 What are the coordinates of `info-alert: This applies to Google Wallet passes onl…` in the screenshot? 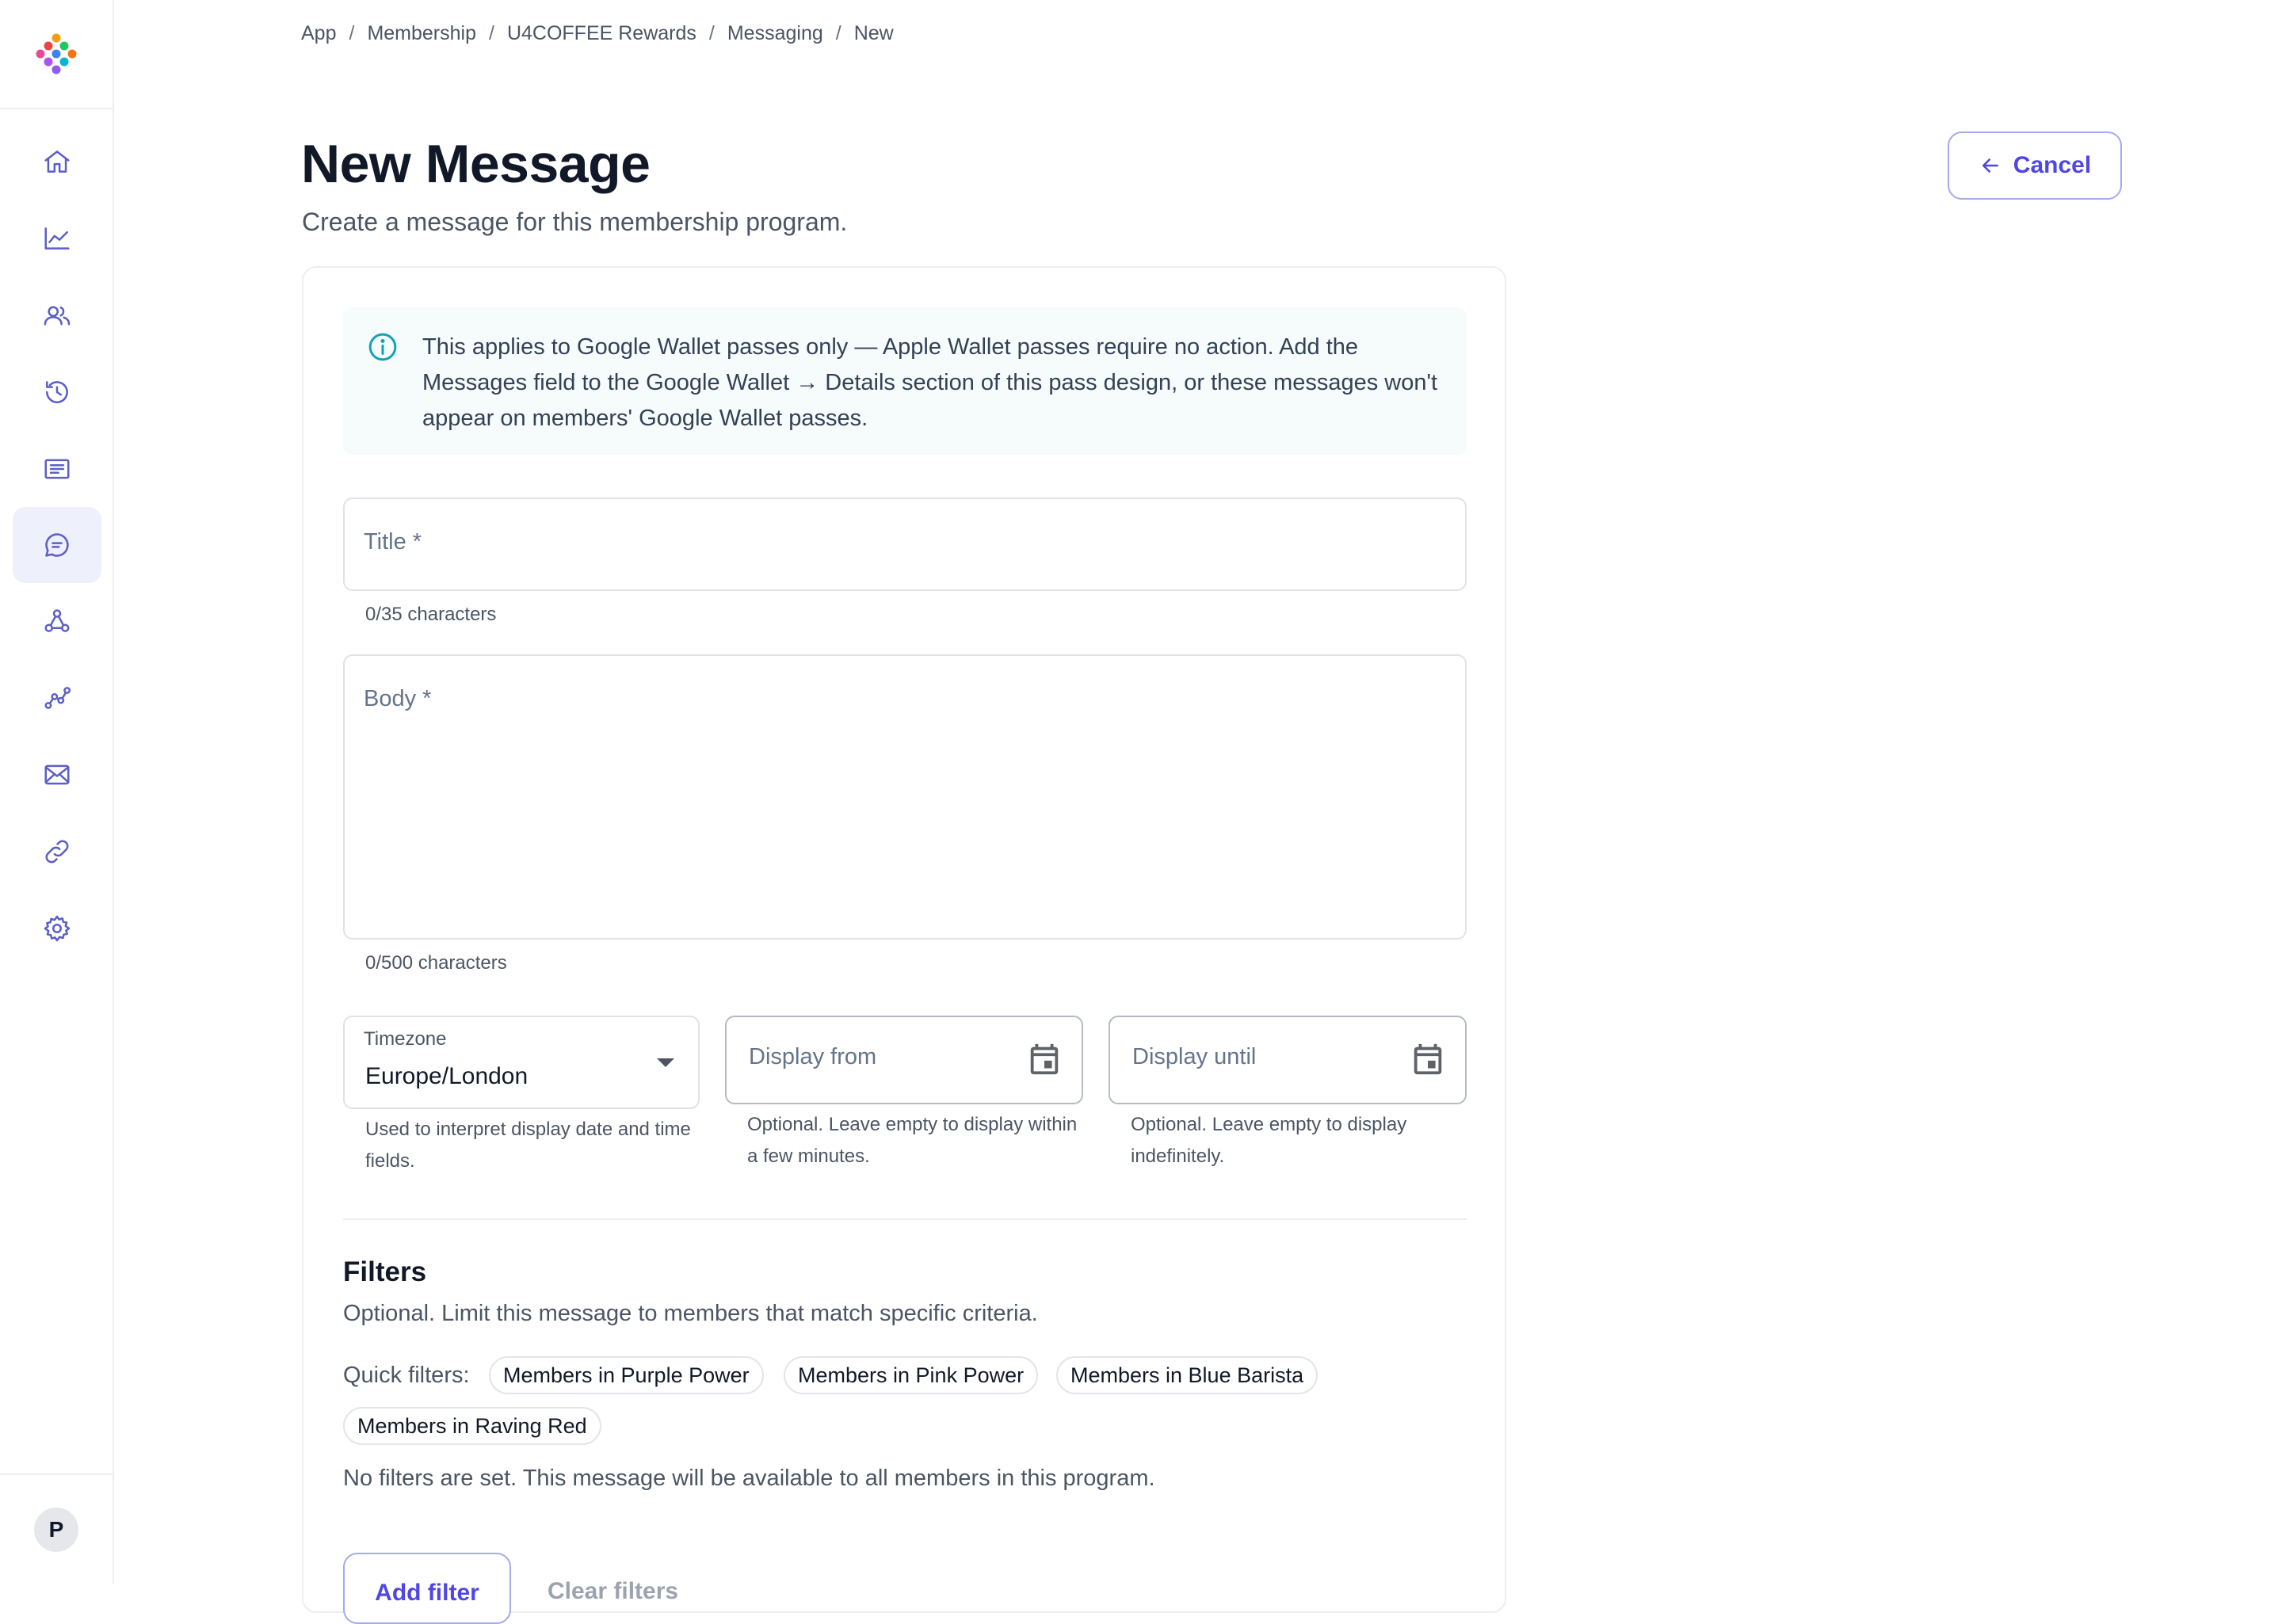 It's located at (905, 381).